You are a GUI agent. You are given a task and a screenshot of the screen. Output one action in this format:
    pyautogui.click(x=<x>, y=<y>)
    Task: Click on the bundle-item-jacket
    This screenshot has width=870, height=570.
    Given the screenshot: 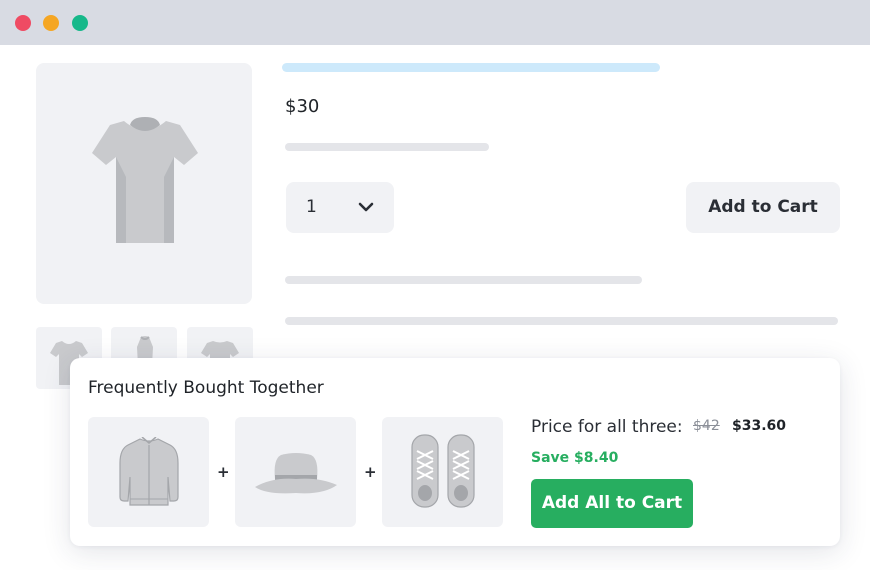 What is the action you would take?
    pyautogui.click(x=148, y=472)
    